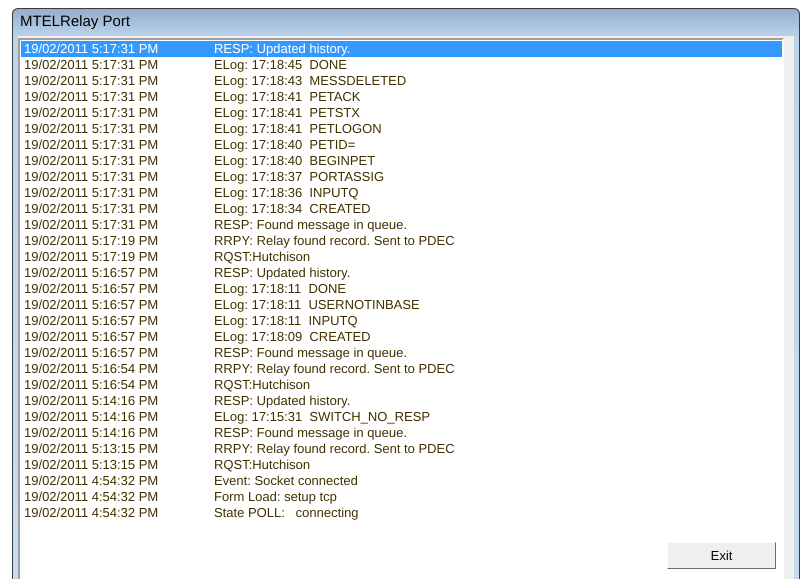  Describe the element at coordinates (401, 193) in the screenshot. I see `log-row: 19/02/2011 5:17:31 PM ELog: 17:18:36 INPUTQ` at that location.